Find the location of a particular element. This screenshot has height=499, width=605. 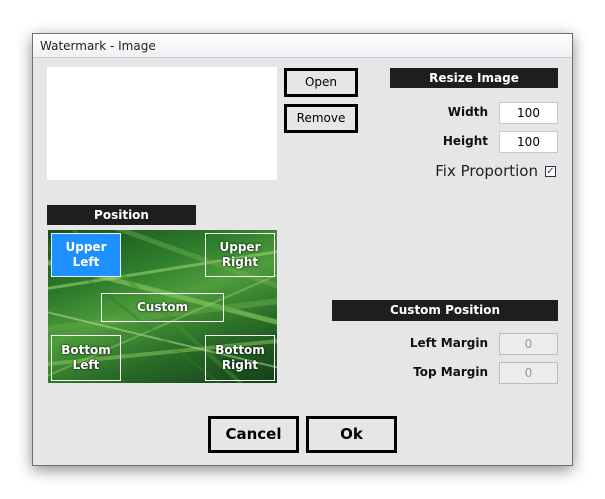

bottom-left-label: Bottom Left is located at coordinates (86, 357).